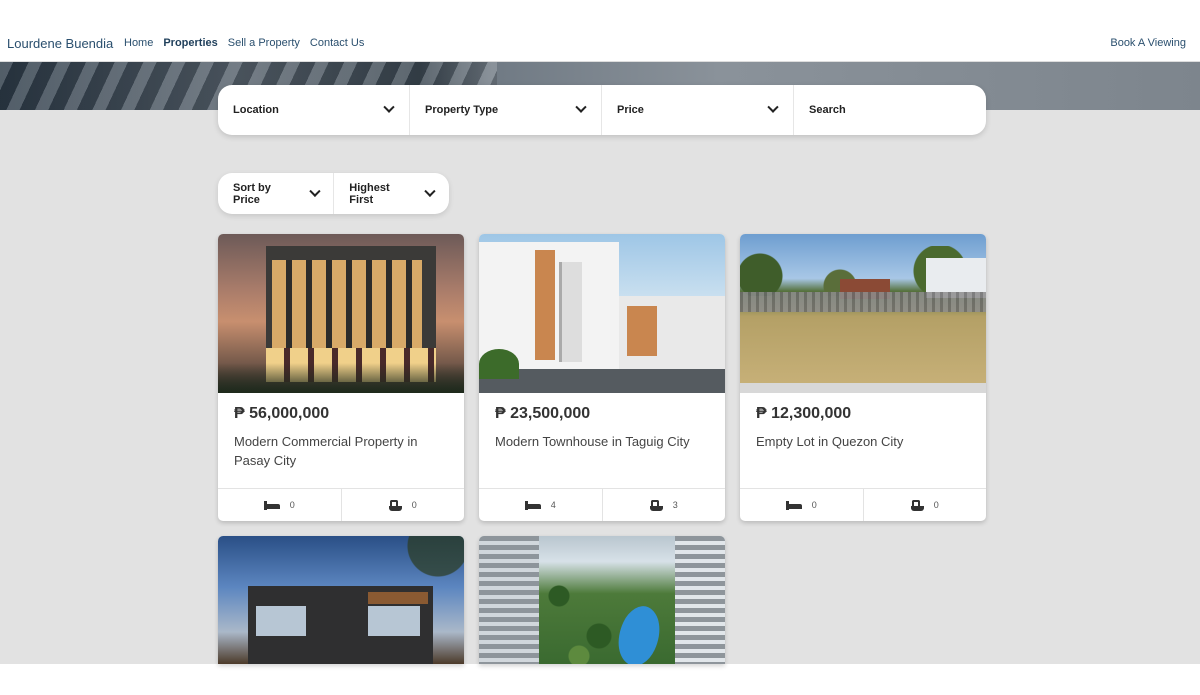 This screenshot has height=695, width=1200. I want to click on property-card-body: ₱ 12,300,000 Empty Lot in Quezon City, so click(863, 440).